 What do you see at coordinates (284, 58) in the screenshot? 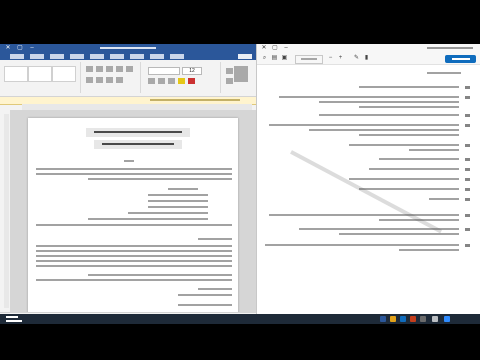
I see `save-icon: ▣` at bounding box center [284, 58].